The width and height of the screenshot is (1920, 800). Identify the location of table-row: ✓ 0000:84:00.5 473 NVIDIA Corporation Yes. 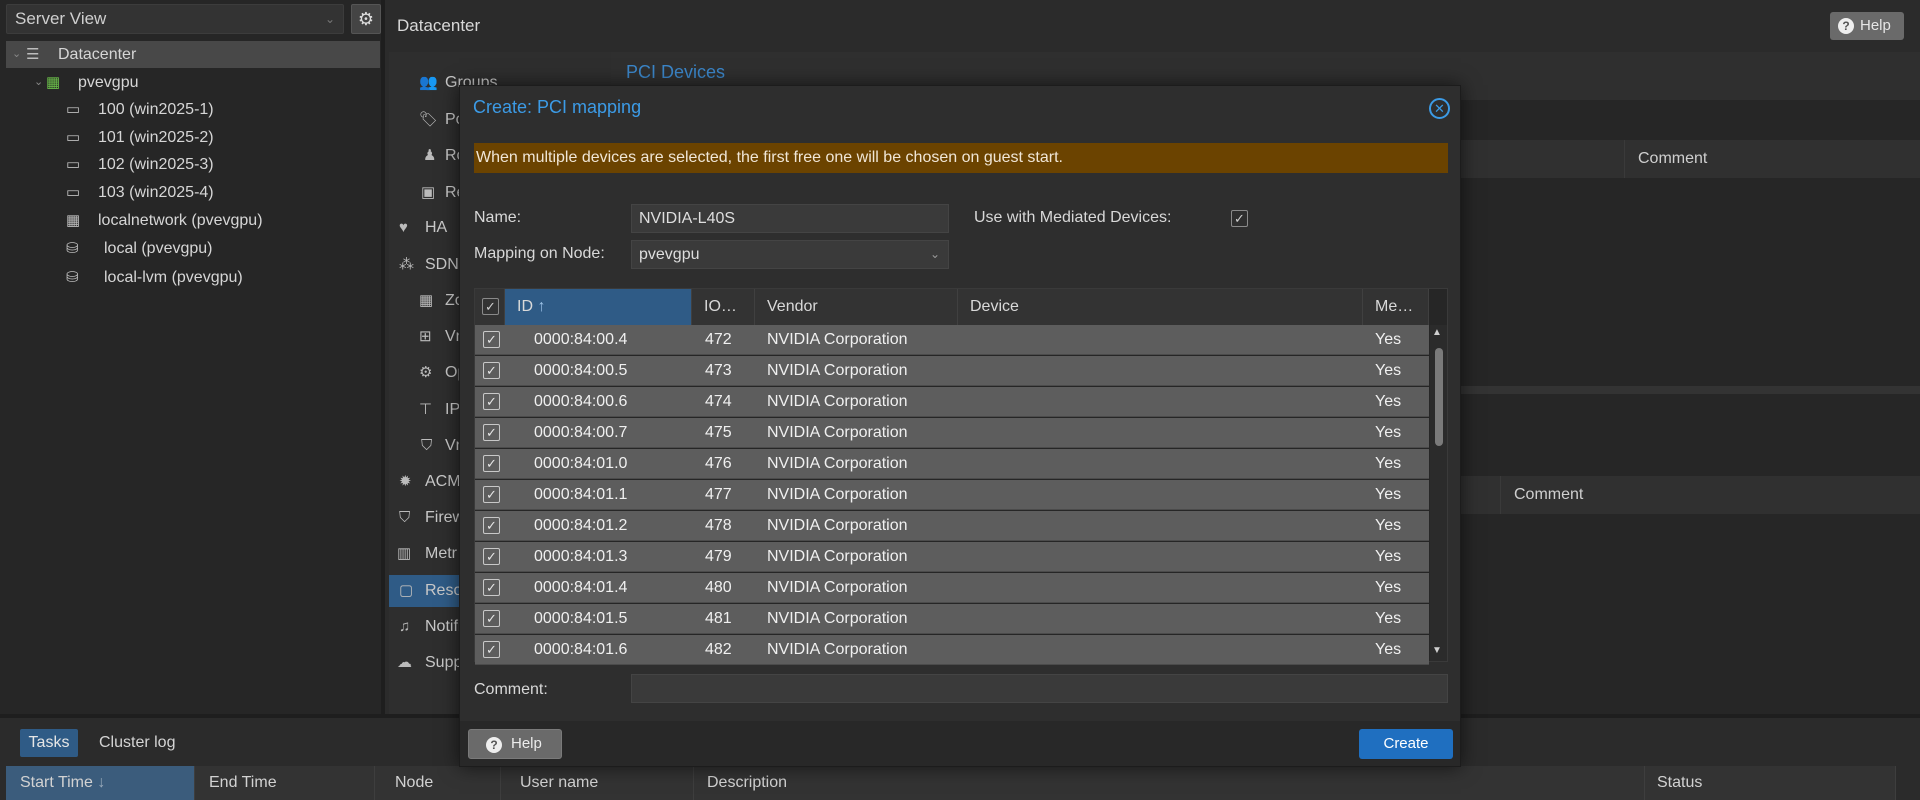
(952, 371).